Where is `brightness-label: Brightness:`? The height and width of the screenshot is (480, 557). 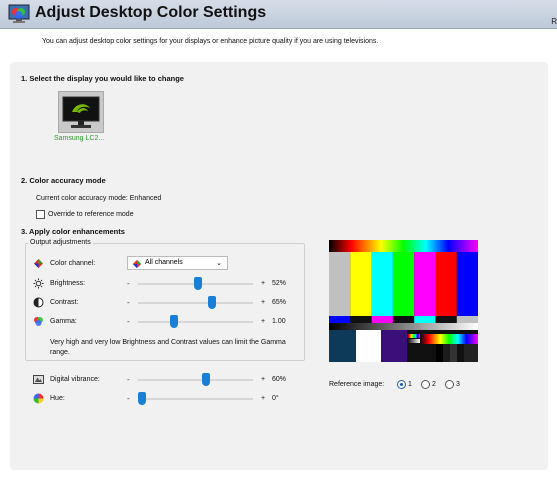 brightness-label: Brightness: is located at coordinates (68, 283).